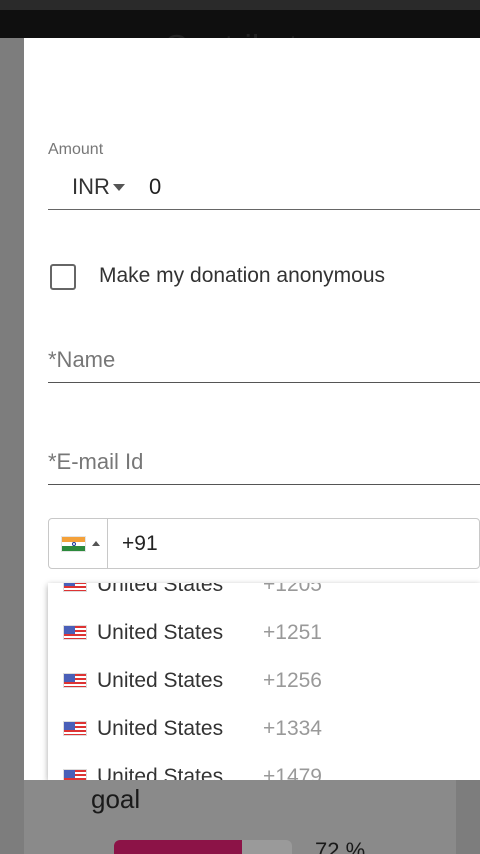 The height and width of the screenshot is (854, 480). Describe the element at coordinates (264, 463) in the screenshot. I see `email-field: *E-mail Id` at that location.